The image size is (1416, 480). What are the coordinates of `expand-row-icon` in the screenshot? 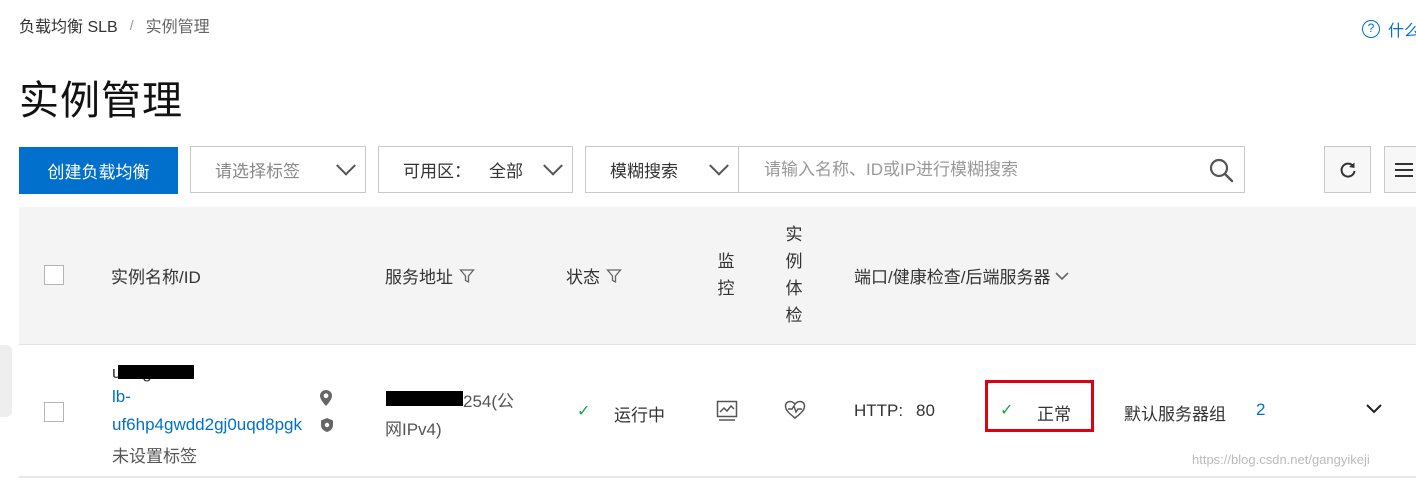 It's located at (1374, 409).